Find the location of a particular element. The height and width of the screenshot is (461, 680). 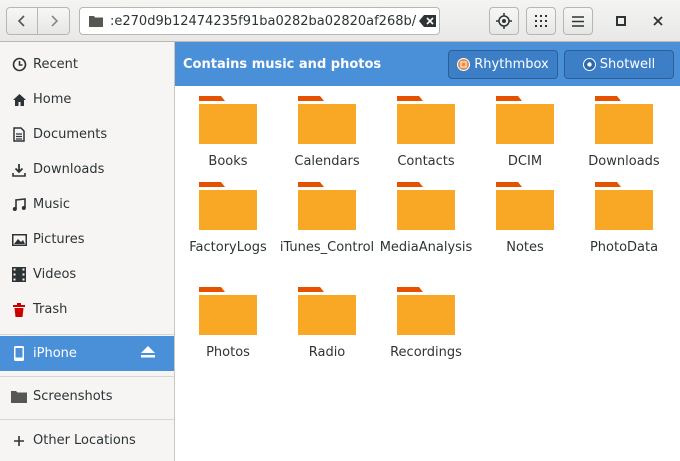

sidebar-item-videos: Videos is located at coordinates (87, 274).